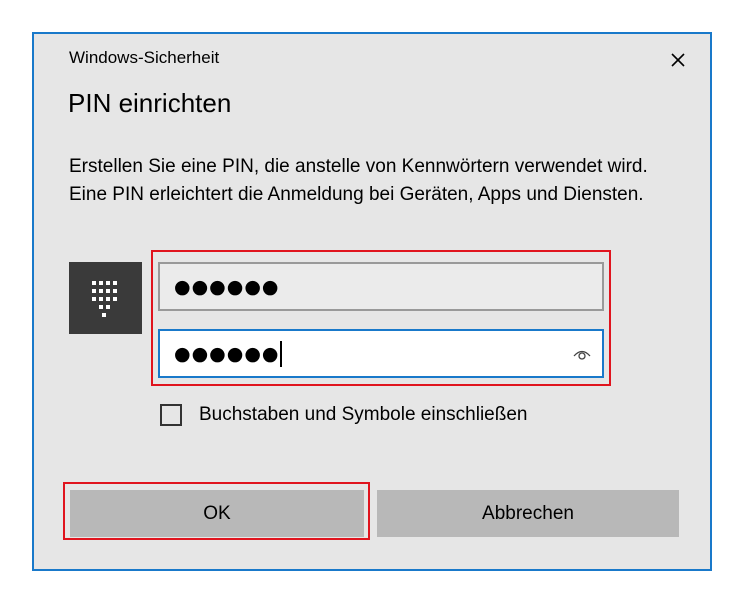 This screenshot has height=595, width=740. Describe the element at coordinates (363, 414) in the screenshot. I see `include-letters-symbols-label: Buchstaben und Symbole einschließen` at that location.